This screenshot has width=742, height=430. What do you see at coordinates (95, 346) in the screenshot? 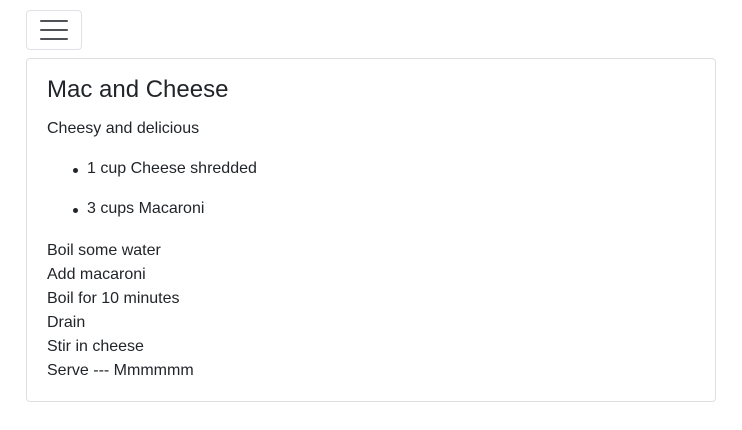
I see `instruction-step: Stir in cheese` at bounding box center [95, 346].